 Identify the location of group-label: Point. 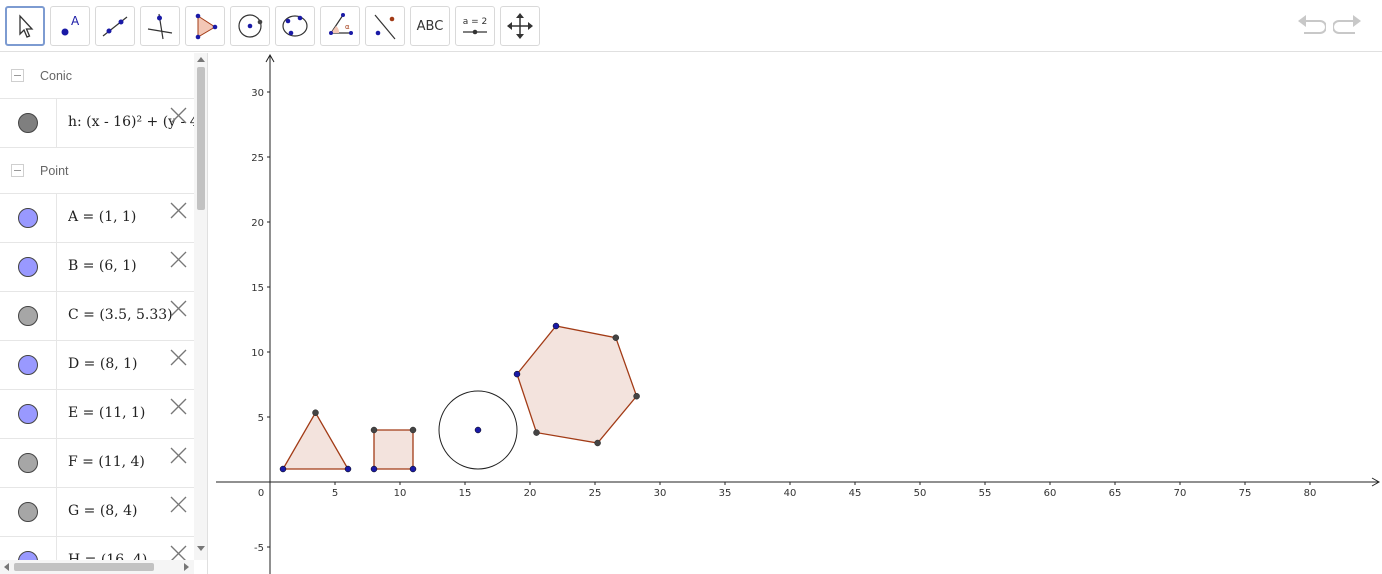
(54, 170).